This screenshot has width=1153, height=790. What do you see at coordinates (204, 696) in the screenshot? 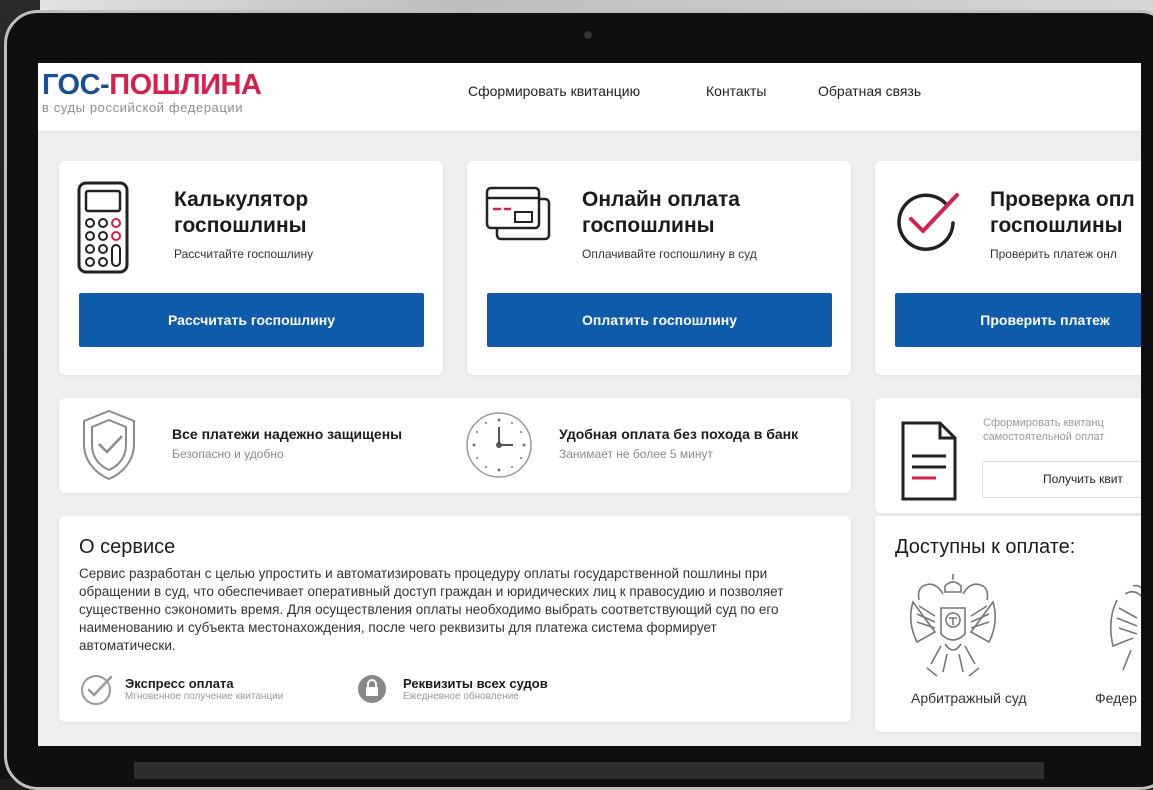
I see `express-subtitle: Мгновенное получение квитанции` at bounding box center [204, 696].